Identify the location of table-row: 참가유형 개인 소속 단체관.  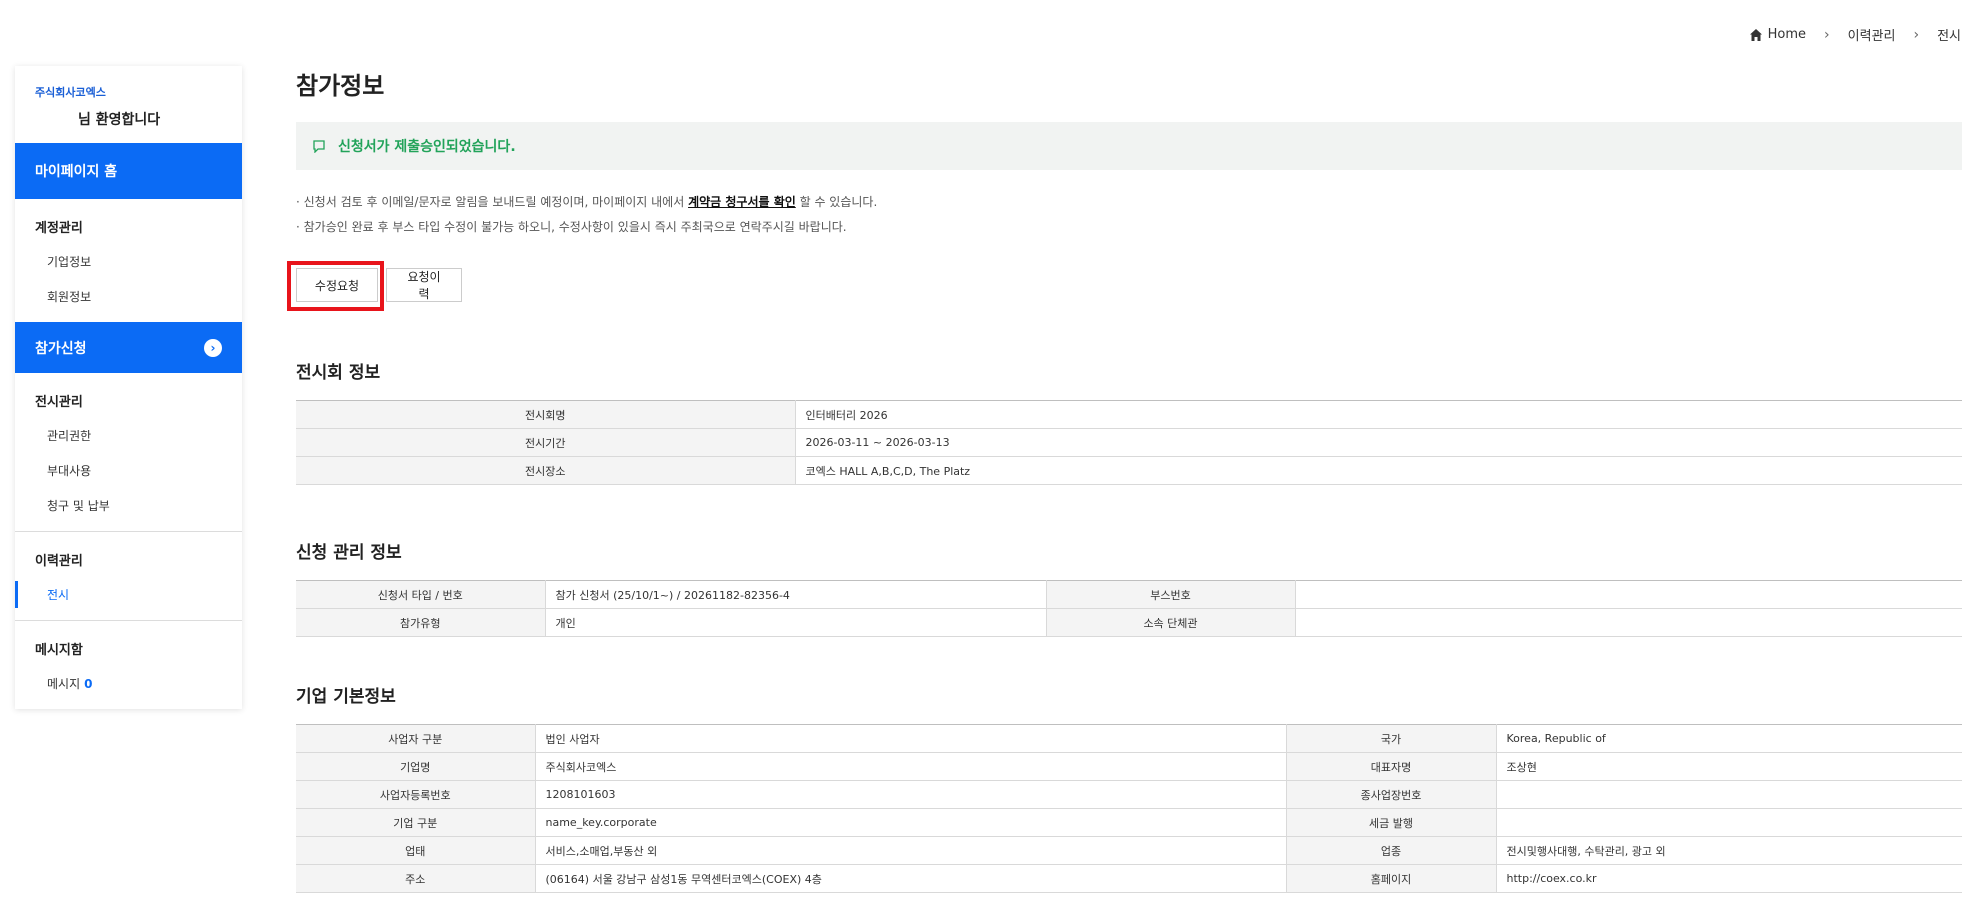
(1129, 622).